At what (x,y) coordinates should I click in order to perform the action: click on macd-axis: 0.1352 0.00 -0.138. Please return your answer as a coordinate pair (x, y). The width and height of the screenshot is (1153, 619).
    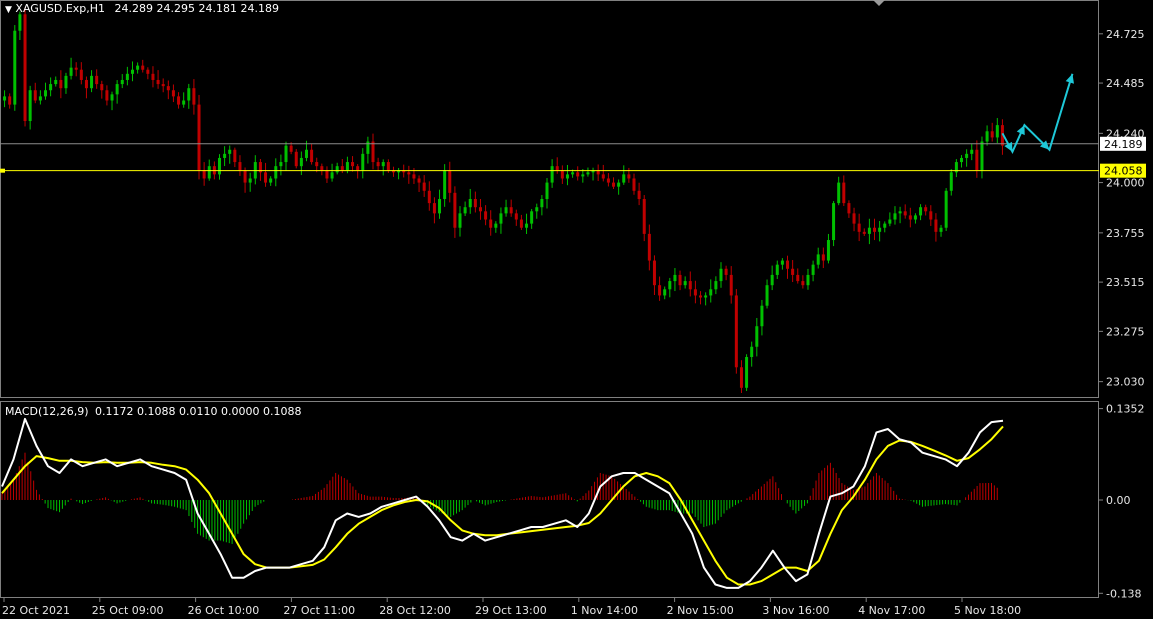
    Looking at the image, I should click on (1122, 501).